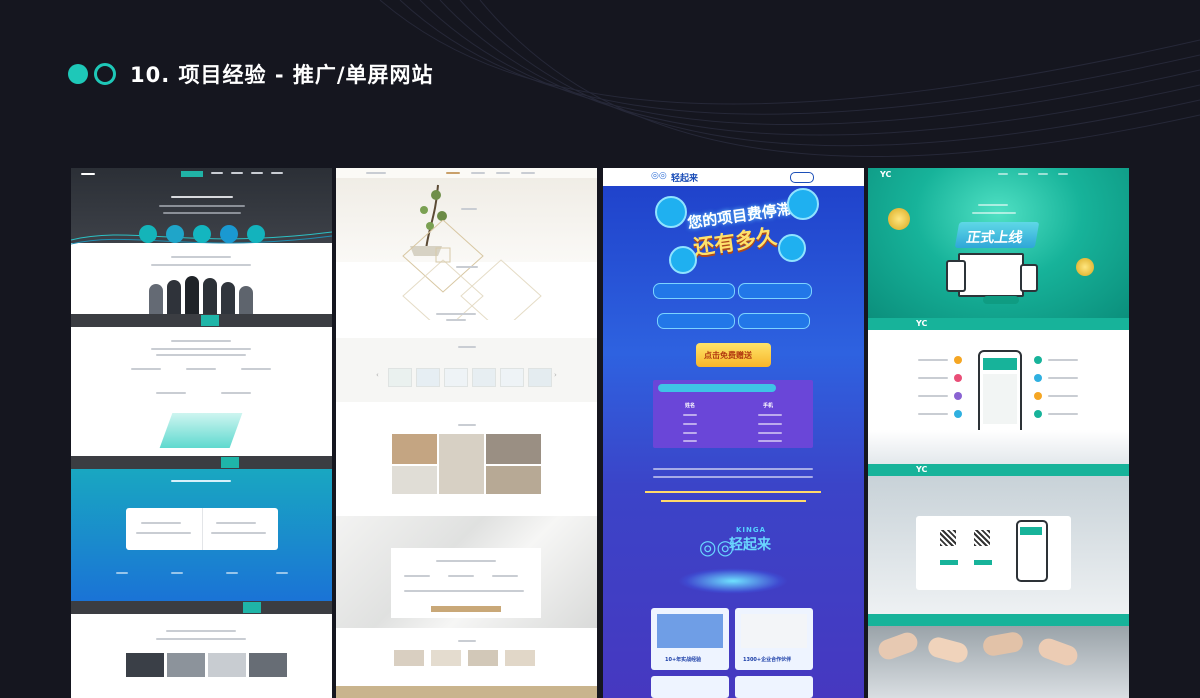 The image size is (1200, 698). Describe the element at coordinates (472, 270) in the screenshot. I see `diamond-frames` at that location.